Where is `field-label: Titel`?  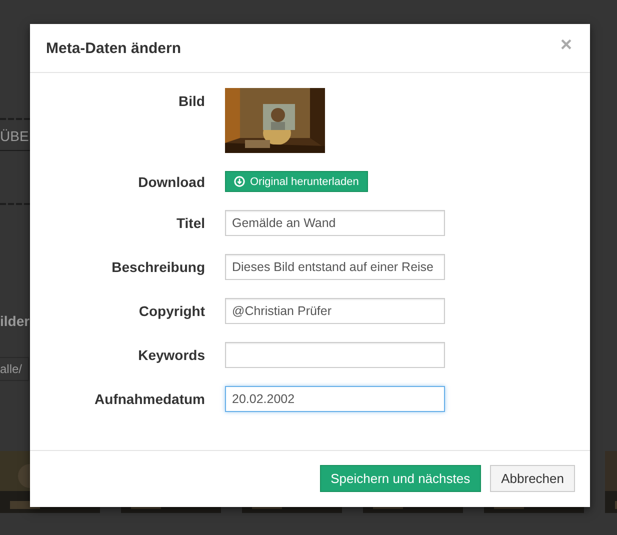 field-label: Titel is located at coordinates (190, 223).